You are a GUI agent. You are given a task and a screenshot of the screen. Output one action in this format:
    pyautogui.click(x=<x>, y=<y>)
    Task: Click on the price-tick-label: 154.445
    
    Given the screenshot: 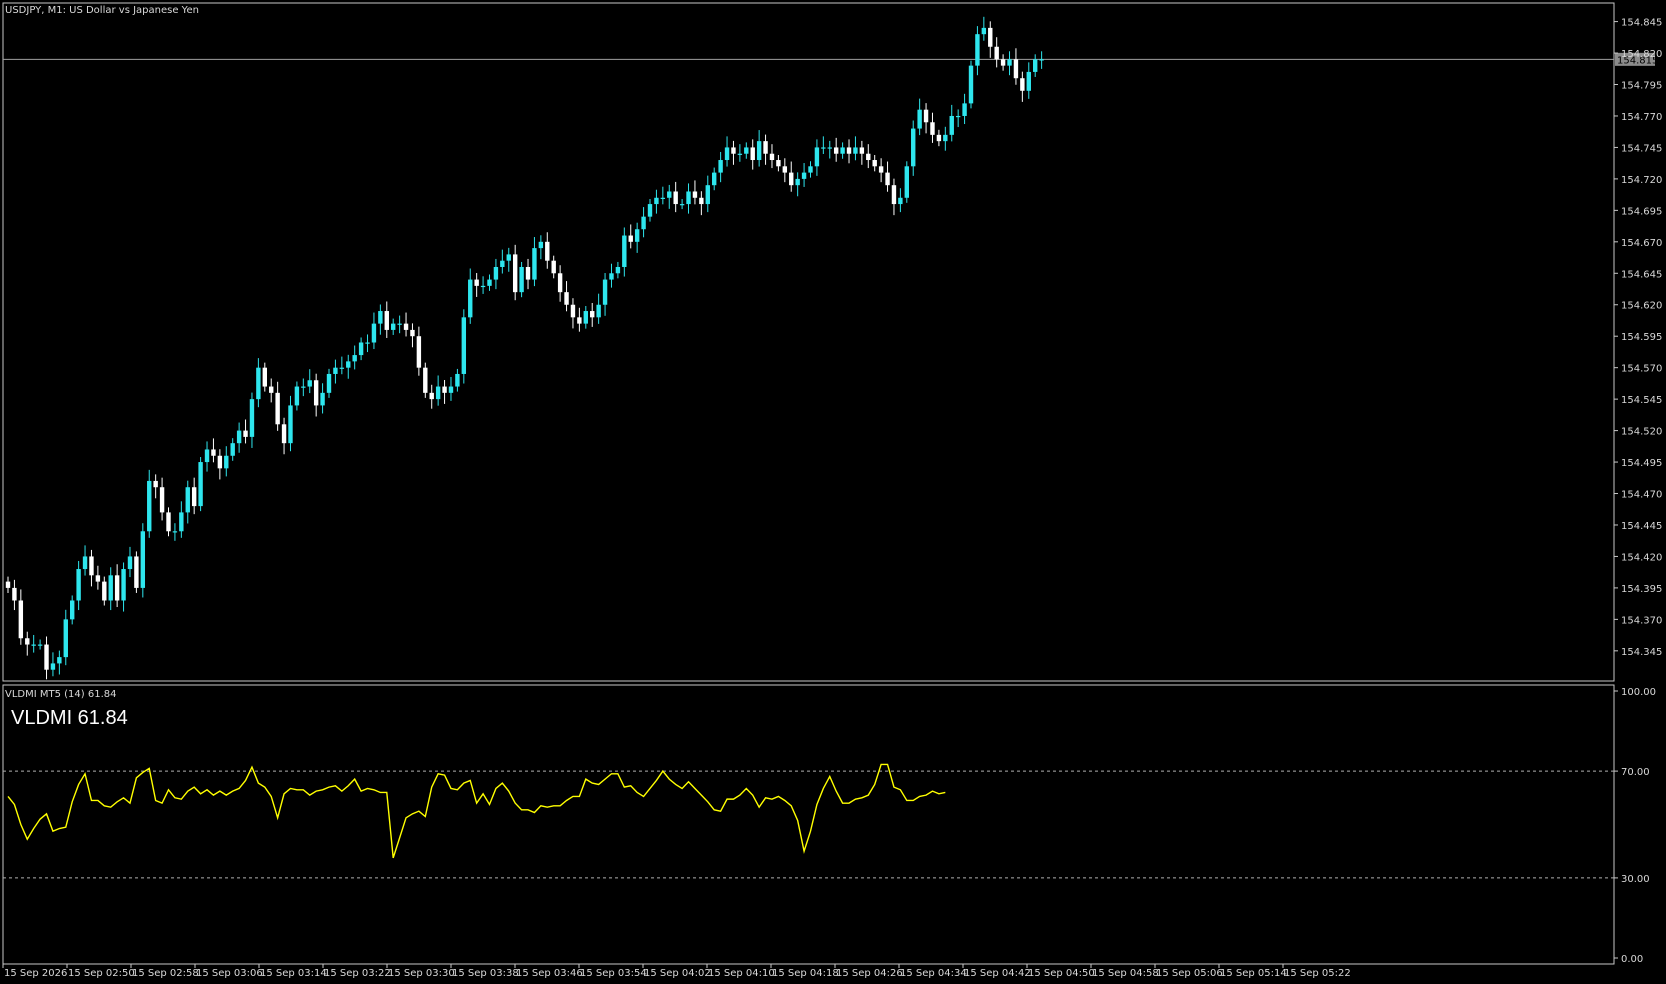 What is the action you would take?
    pyautogui.click(x=1641, y=526)
    